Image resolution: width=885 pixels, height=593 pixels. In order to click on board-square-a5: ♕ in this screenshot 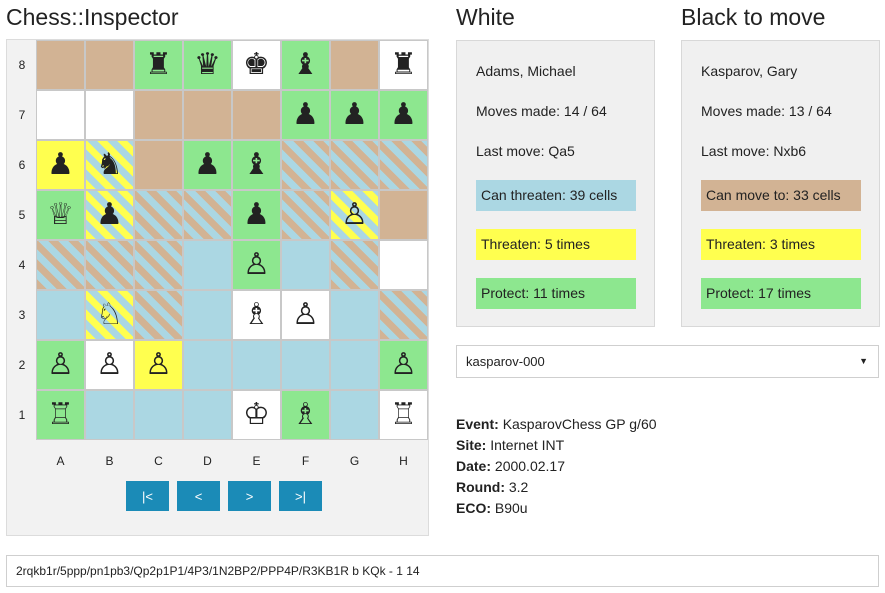, I will do `click(60, 215)`.